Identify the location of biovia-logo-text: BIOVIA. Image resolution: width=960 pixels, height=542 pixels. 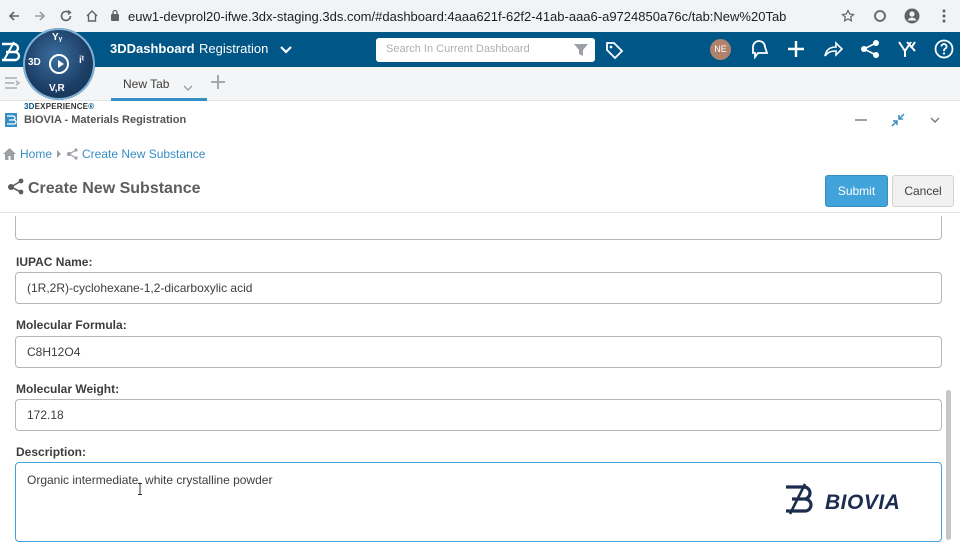
(863, 502).